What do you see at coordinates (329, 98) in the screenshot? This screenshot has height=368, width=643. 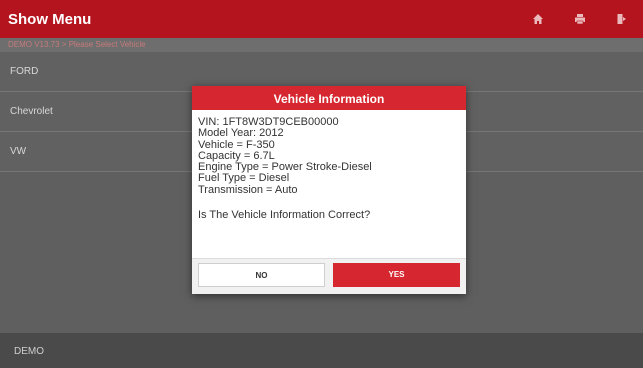 I see `dialog-title: Vehicle Information` at bounding box center [329, 98].